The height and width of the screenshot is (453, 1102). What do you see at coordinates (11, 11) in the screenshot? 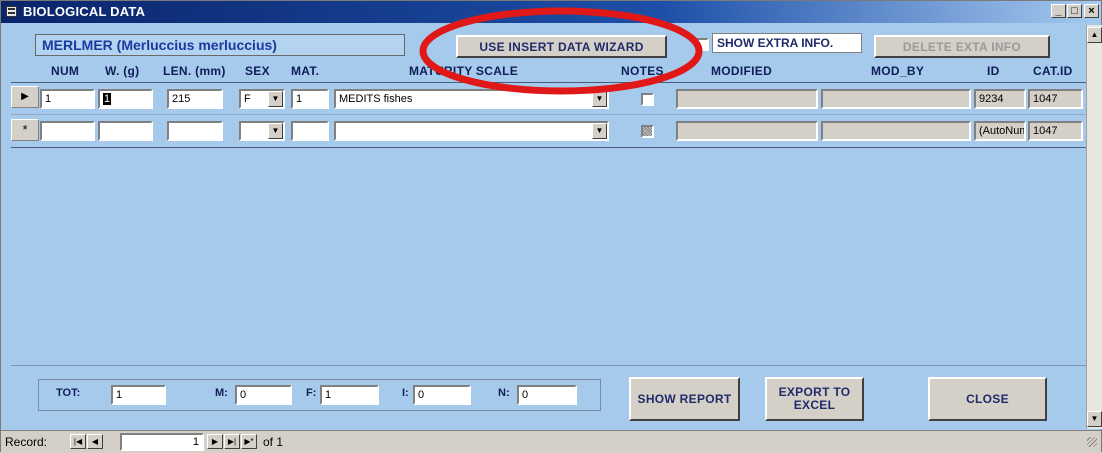
I see `form-icon` at bounding box center [11, 11].